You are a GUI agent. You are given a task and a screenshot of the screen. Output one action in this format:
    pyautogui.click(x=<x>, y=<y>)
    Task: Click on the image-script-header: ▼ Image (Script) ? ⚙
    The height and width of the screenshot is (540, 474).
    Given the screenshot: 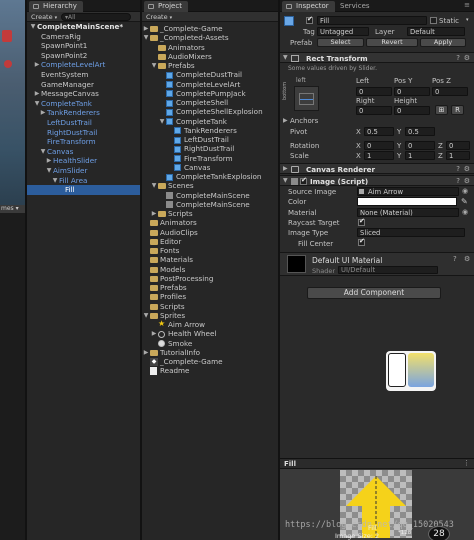 What is the action you would take?
    pyautogui.click(x=377, y=180)
    